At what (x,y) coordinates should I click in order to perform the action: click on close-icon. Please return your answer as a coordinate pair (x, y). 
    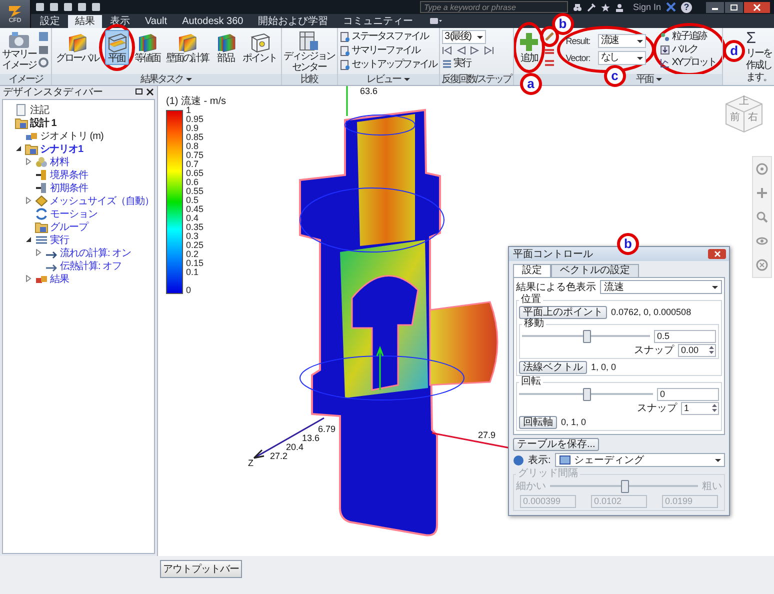
    Looking at the image, I should click on (150, 92).